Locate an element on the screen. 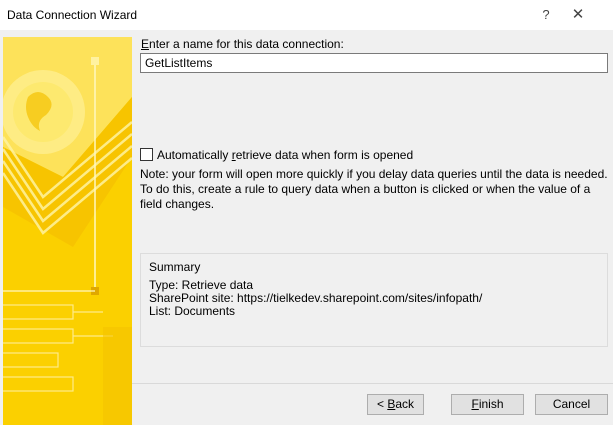 This screenshot has width=613, height=425. connection-name-input is located at coordinates (374, 63).